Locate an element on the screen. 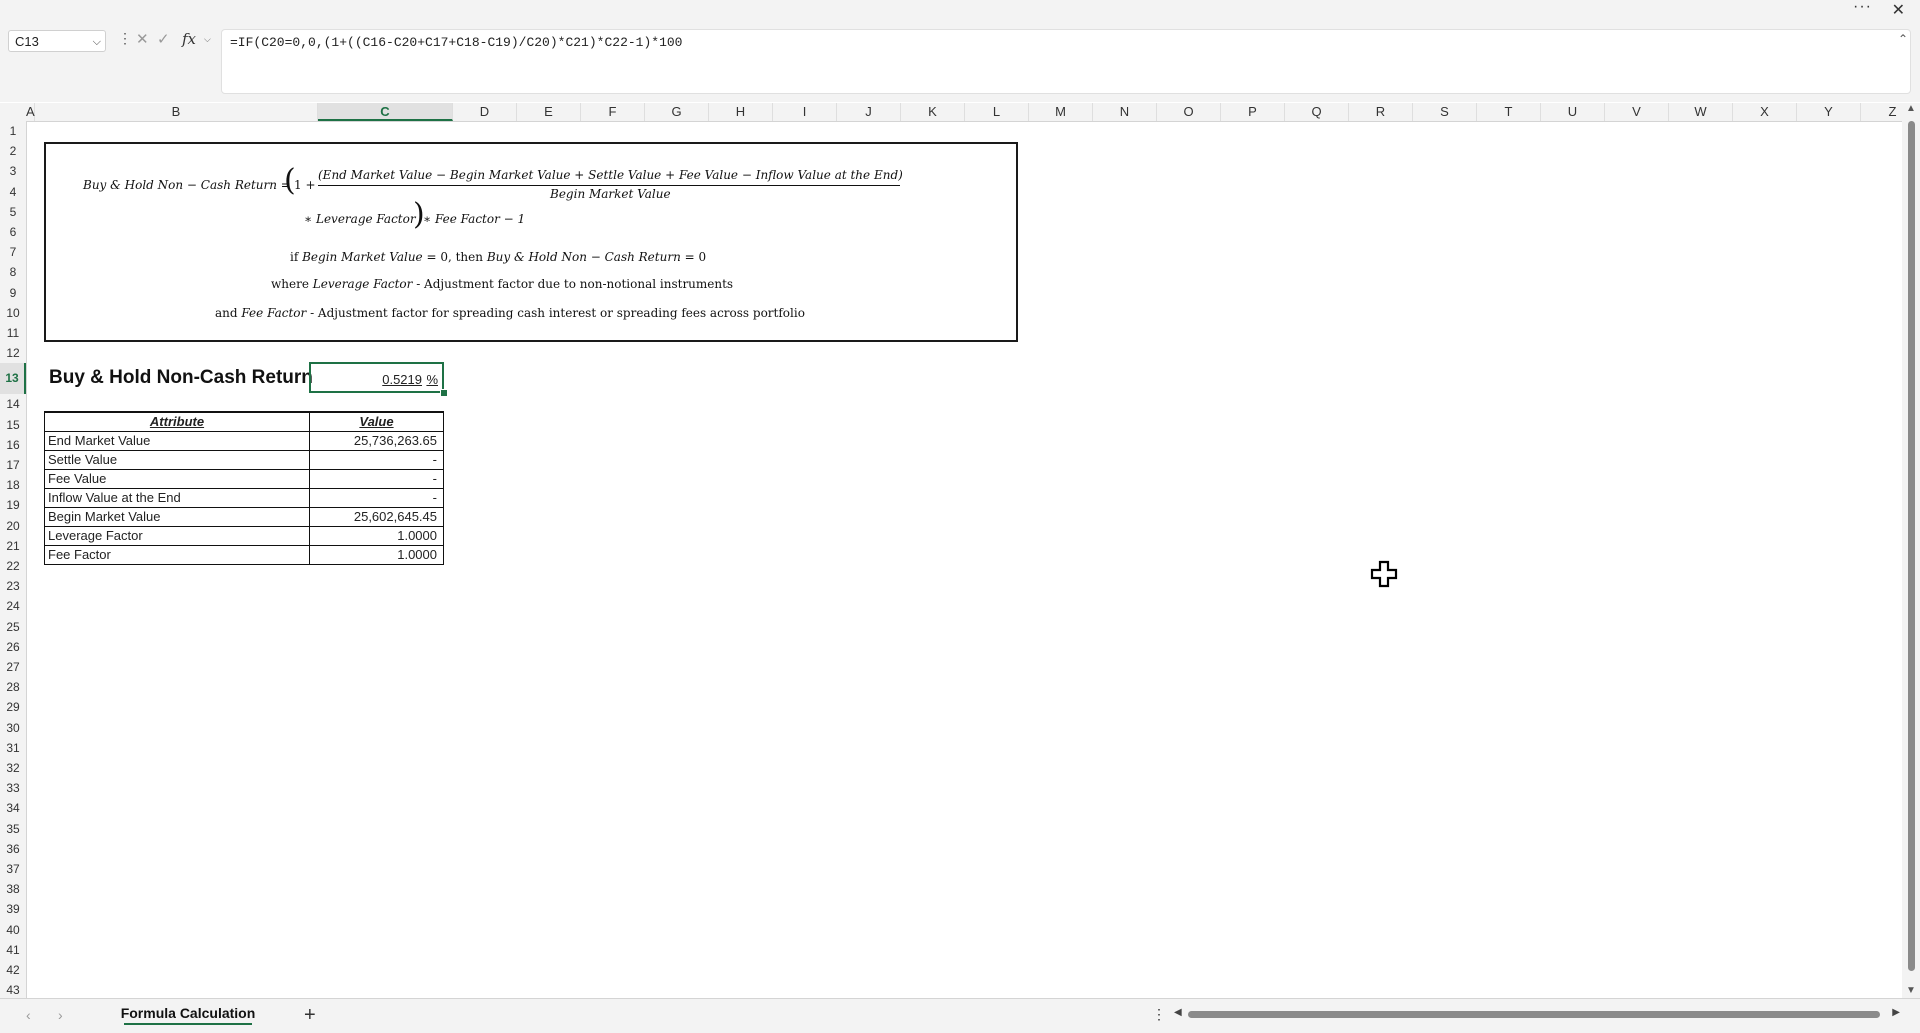  attribute-cell: Fee Factor is located at coordinates (177, 554).